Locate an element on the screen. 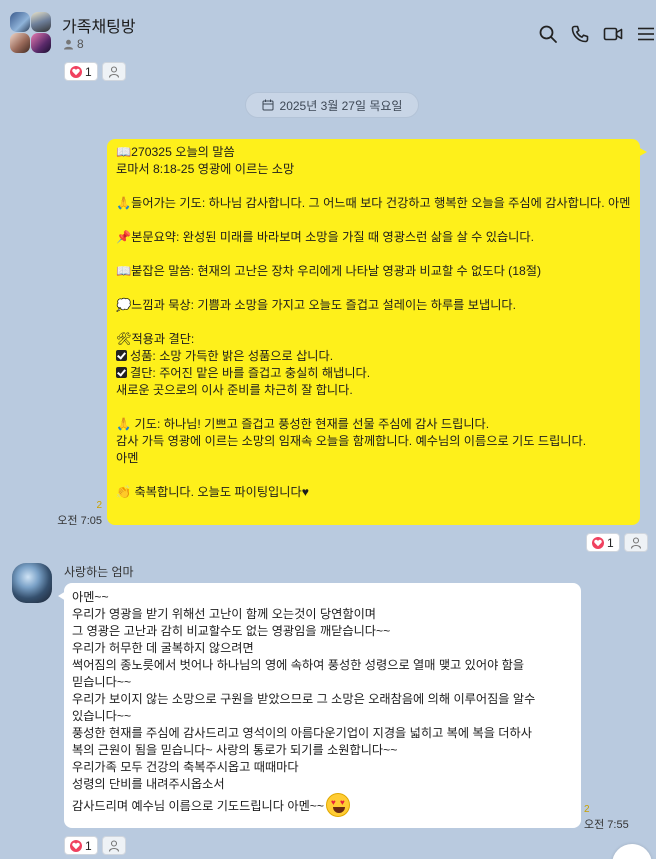 The height and width of the screenshot is (859, 656). group-avatar is located at coordinates (31, 31).